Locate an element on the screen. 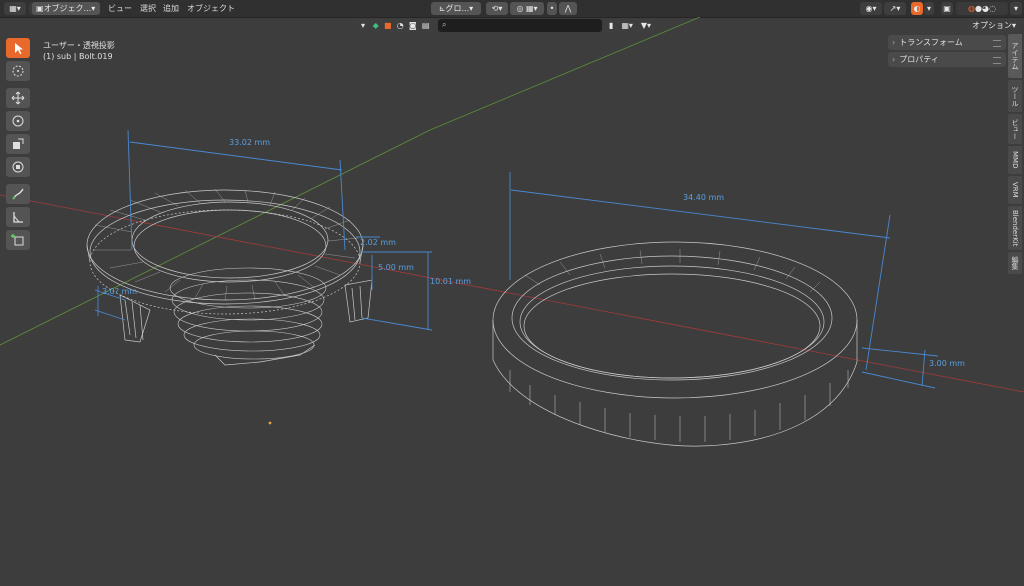 The width and height of the screenshot is (1024, 586). menu-object: オブジェクト is located at coordinates (211, 8).